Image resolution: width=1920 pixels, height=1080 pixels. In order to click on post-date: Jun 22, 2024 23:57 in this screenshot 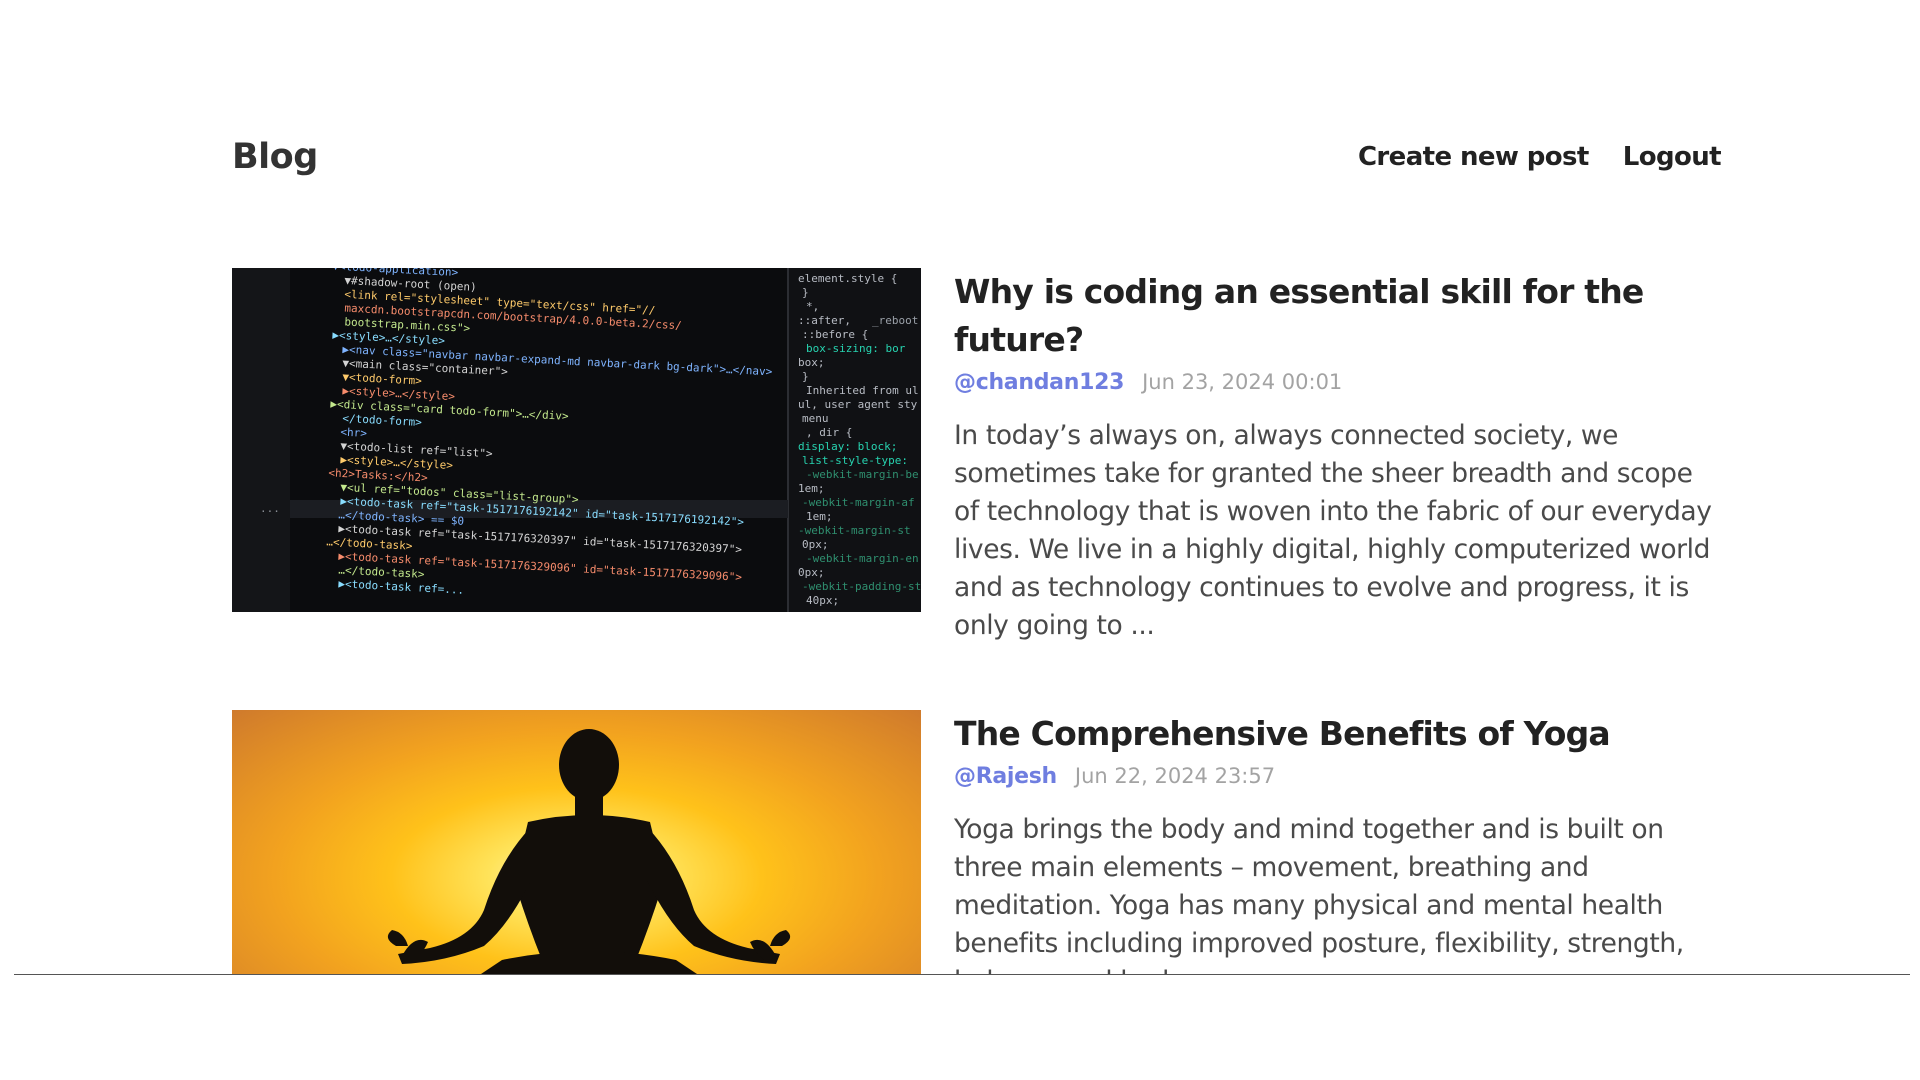, I will do `click(1175, 776)`.